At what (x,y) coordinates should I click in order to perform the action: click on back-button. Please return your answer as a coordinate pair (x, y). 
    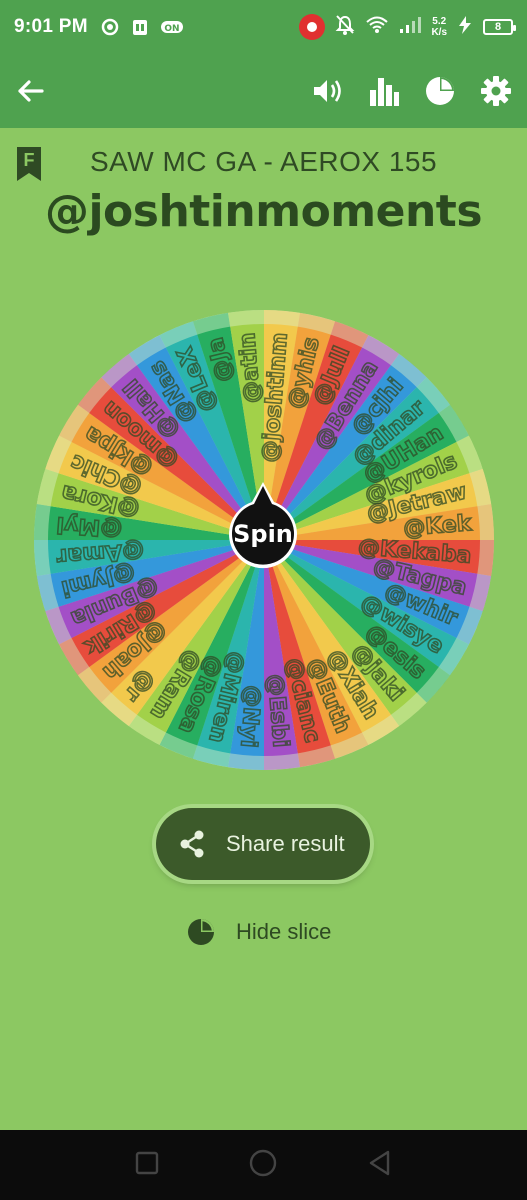
    Looking at the image, I should click on (380, 1165).